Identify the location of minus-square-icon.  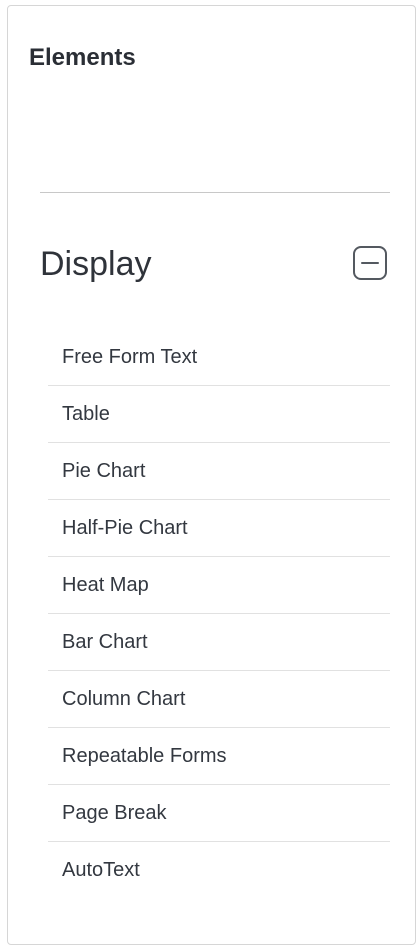
(370, 263).